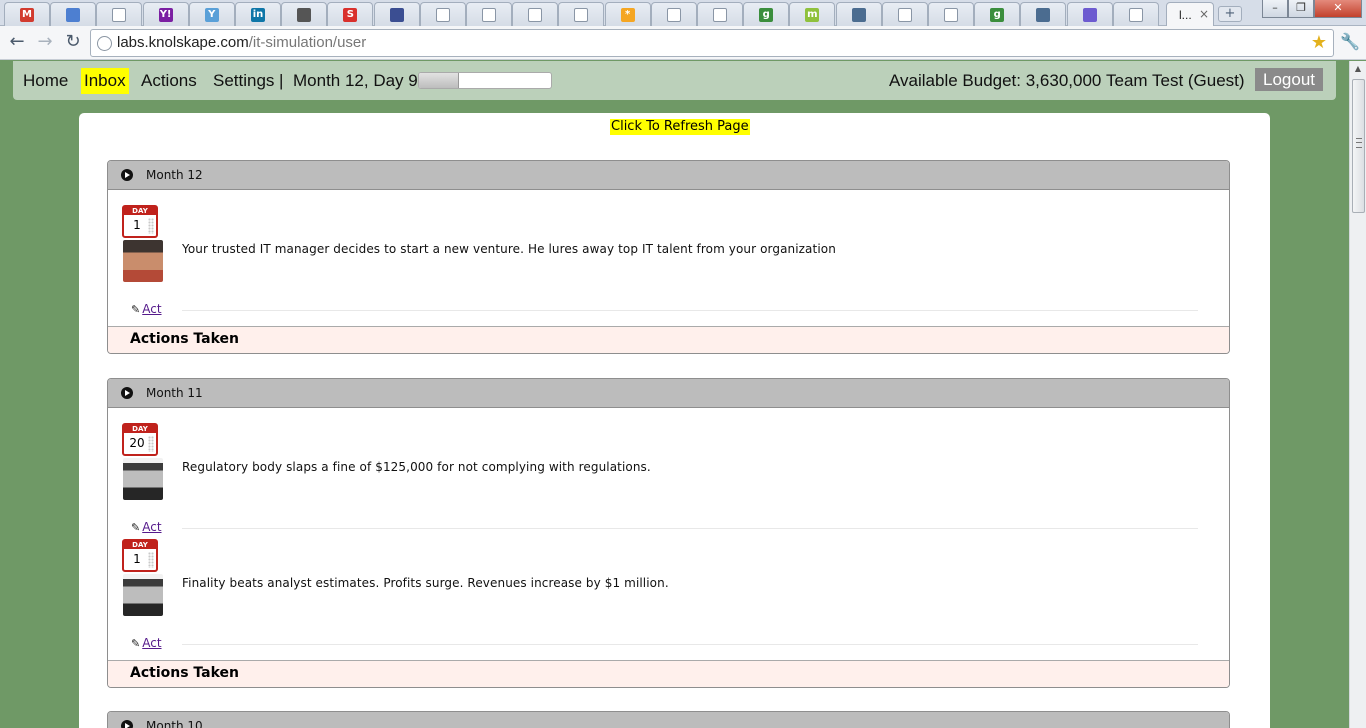 The image size is (1366, 728). Describe the element at coordinates (995, 80) in the screenshot. I see `available-budget: Available Budget: 3,630,000` at that location.